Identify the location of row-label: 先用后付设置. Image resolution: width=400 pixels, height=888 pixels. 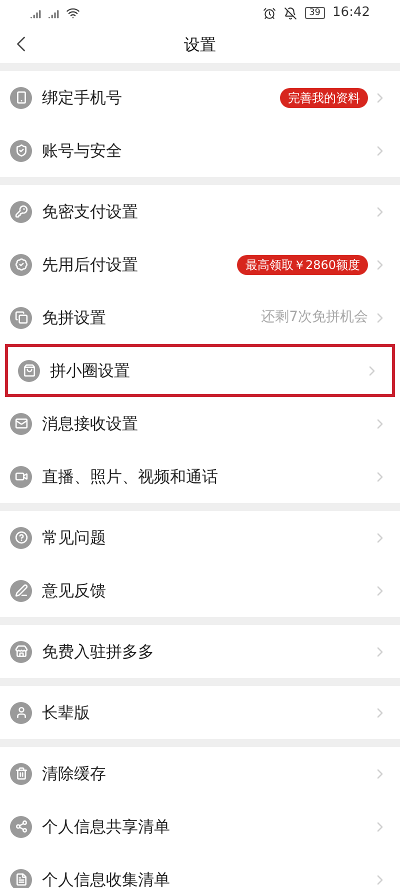
(90, 265).